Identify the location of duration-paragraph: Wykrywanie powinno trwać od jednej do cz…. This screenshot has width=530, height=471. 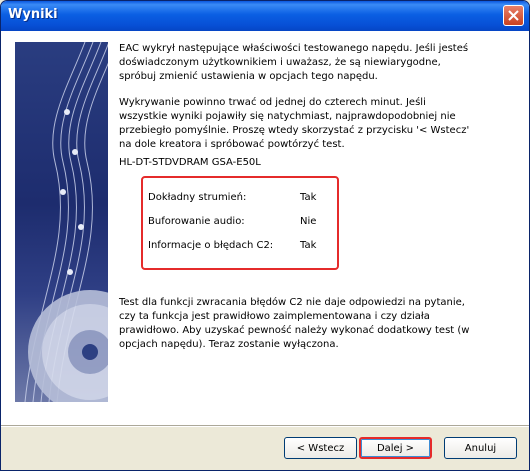
(294, 123).